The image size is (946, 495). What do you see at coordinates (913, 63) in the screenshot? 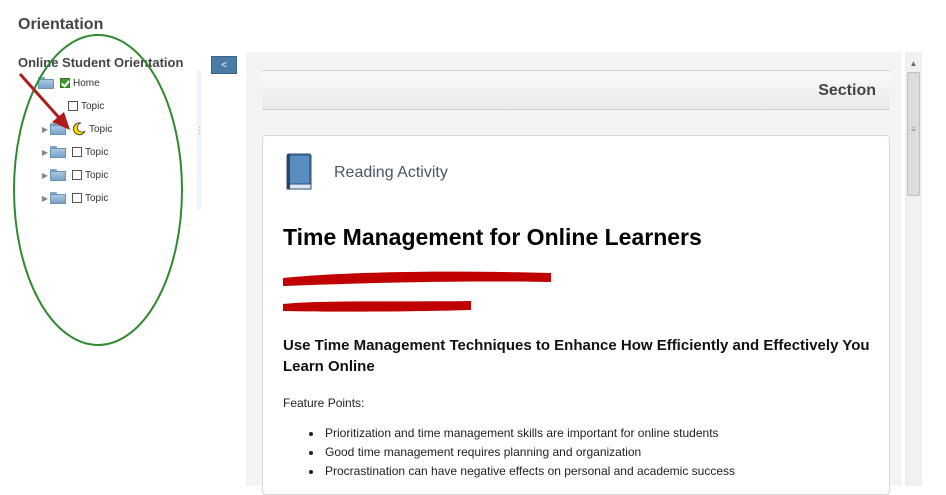
I see `scroll-up-arrow-icon: ▲` at bounding box center [913, 63].